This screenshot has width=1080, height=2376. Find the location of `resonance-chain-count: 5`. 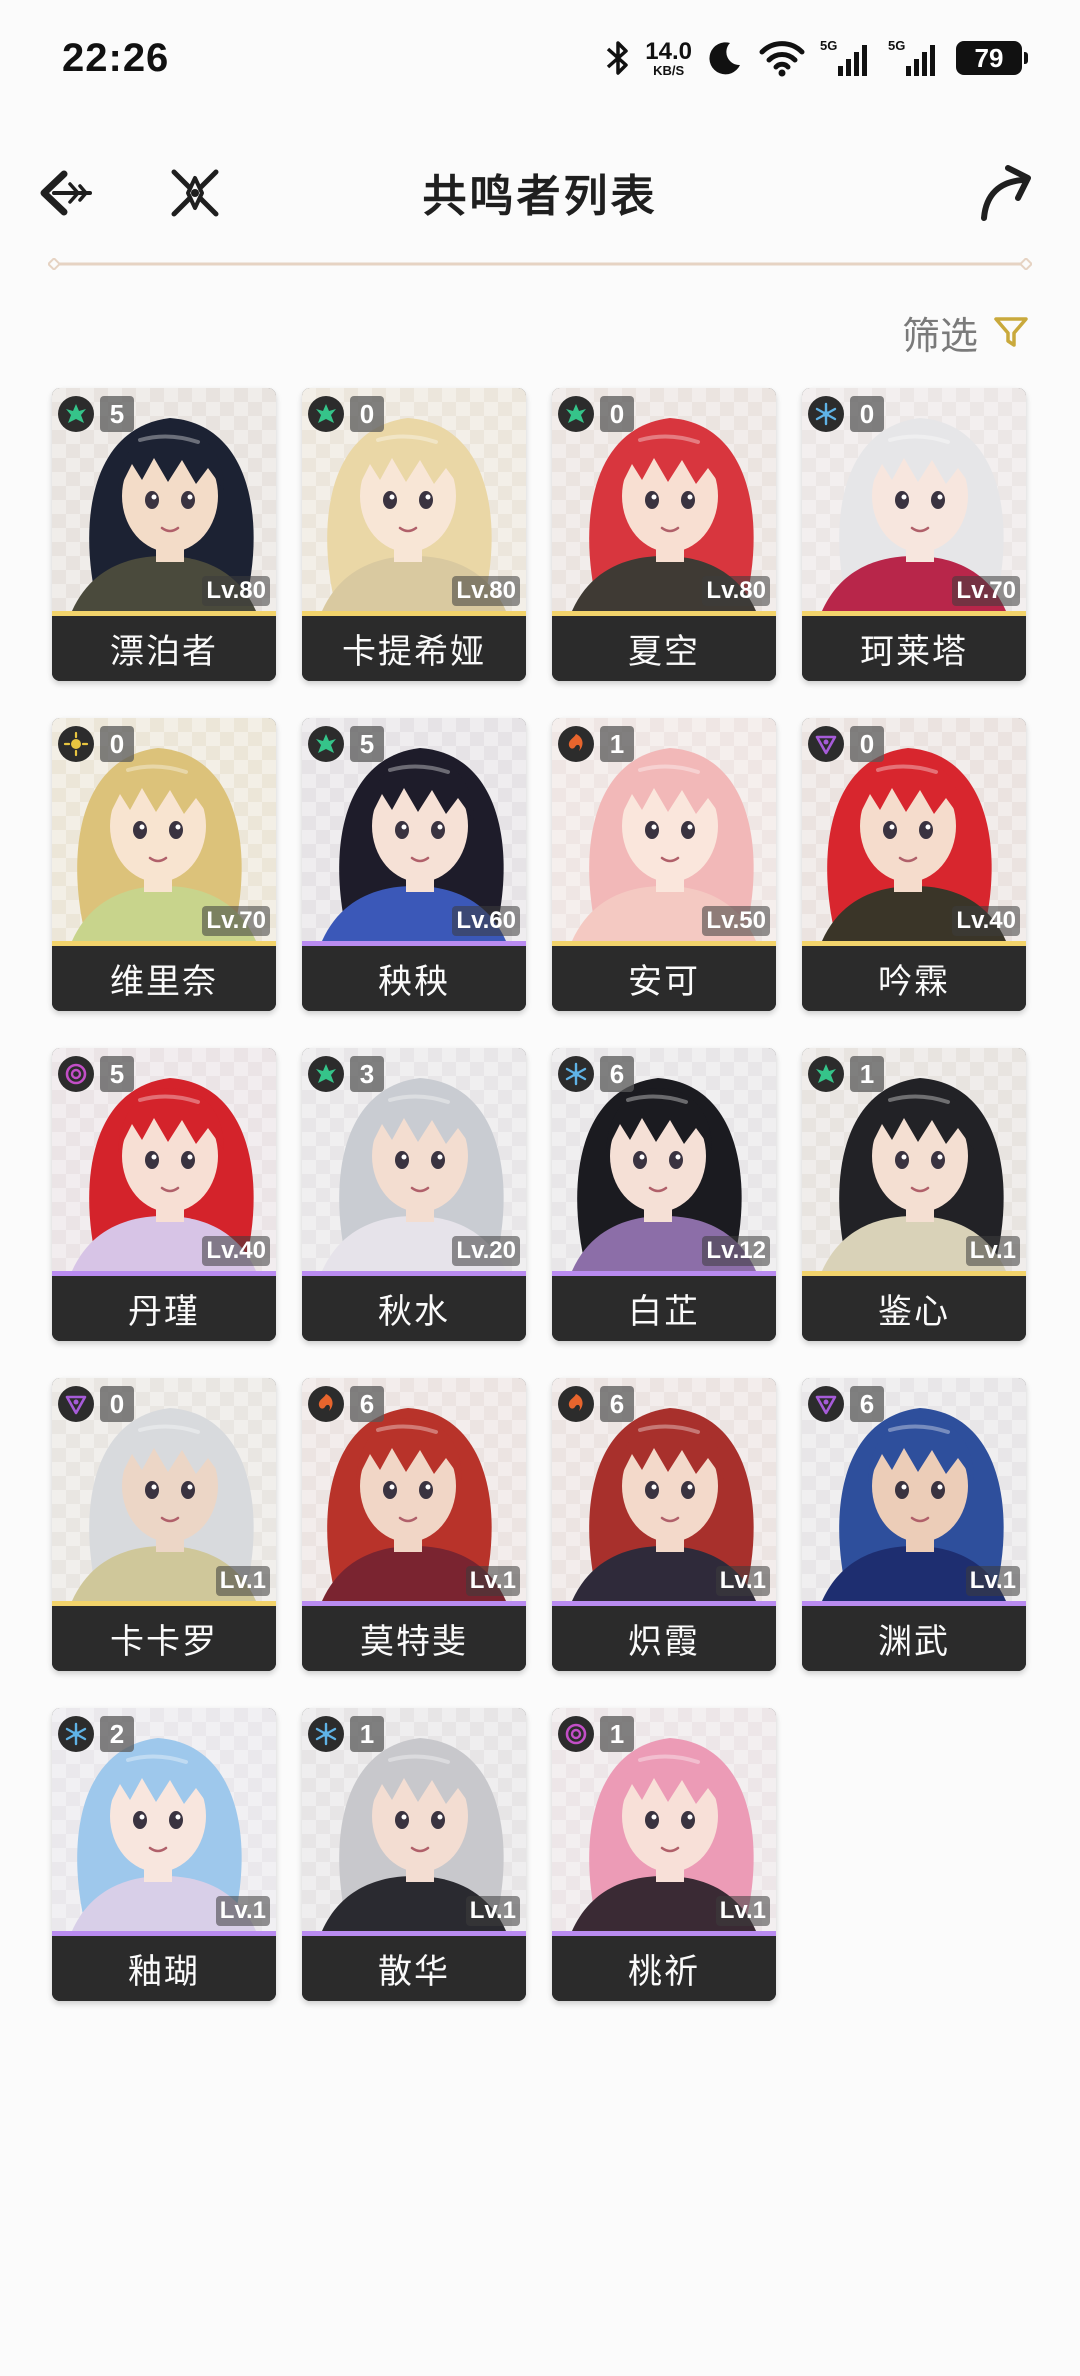

resonance-chain-count: 5 is located at coordinates (367, 744).